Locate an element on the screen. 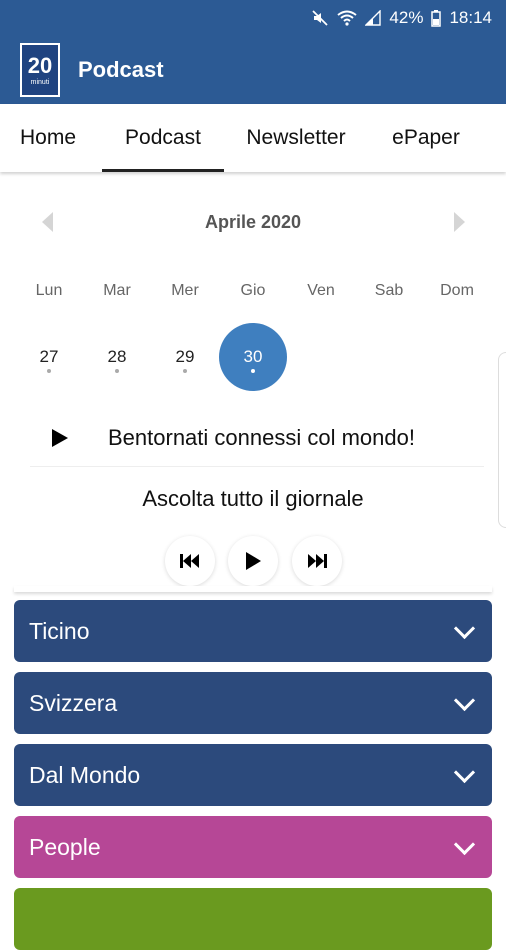 This screenshot has width=506, height=950. category-label: Dal Mondo is located at coordinates (85, 774).